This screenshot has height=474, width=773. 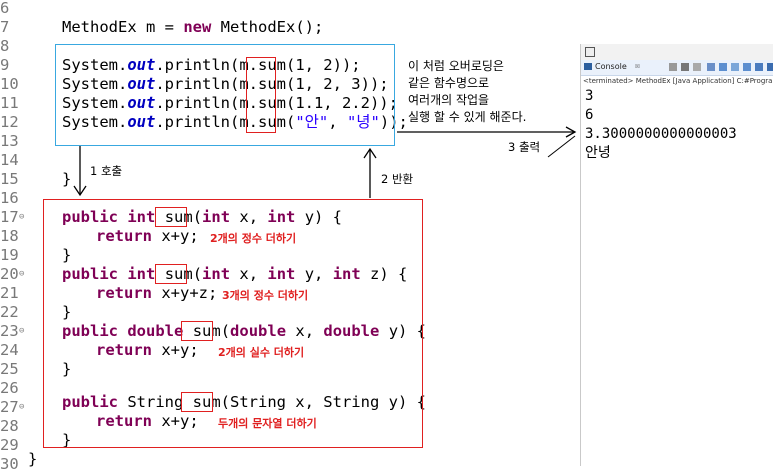 I want to click on menu-icon, so click(x=770, y=67).